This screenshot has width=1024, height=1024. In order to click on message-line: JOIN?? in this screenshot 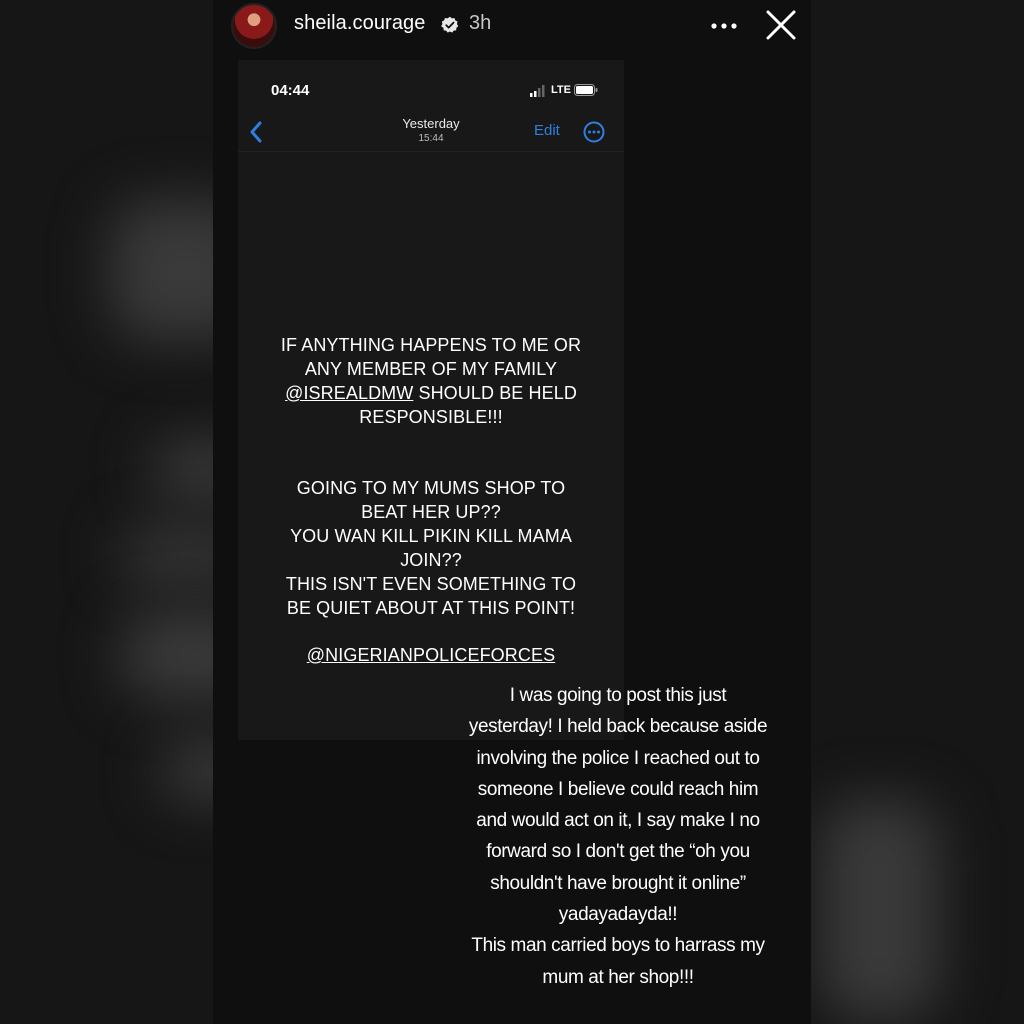, I will do `click(431, 560)`.